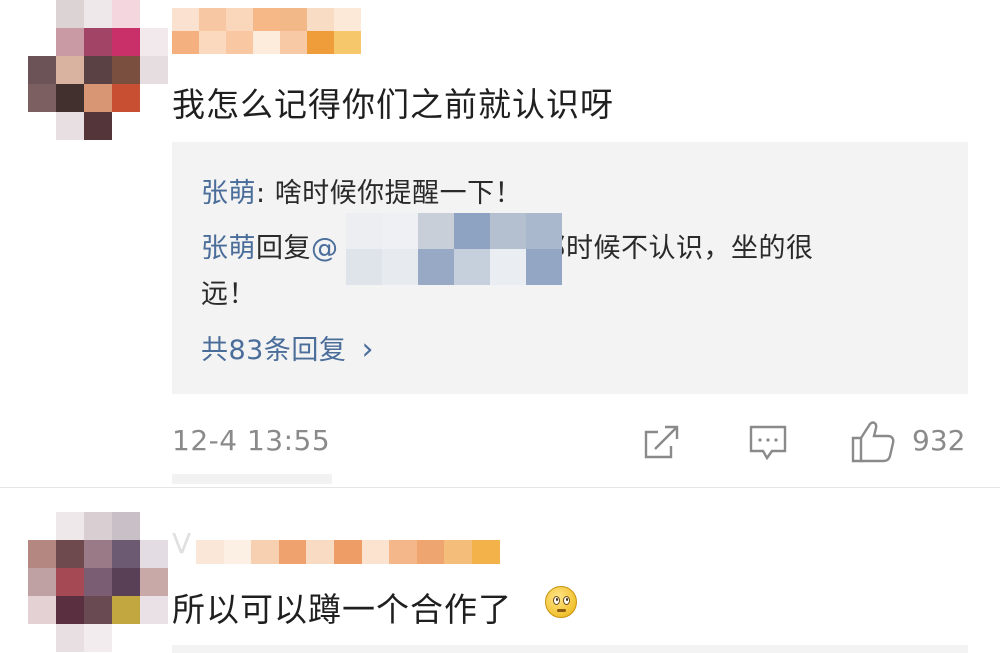  What do you see at coordinates (393, 104) in the screenshot?
I see `comment-text: 我怎么记得你们之前就认识呀` at bounding box center [393, 104].